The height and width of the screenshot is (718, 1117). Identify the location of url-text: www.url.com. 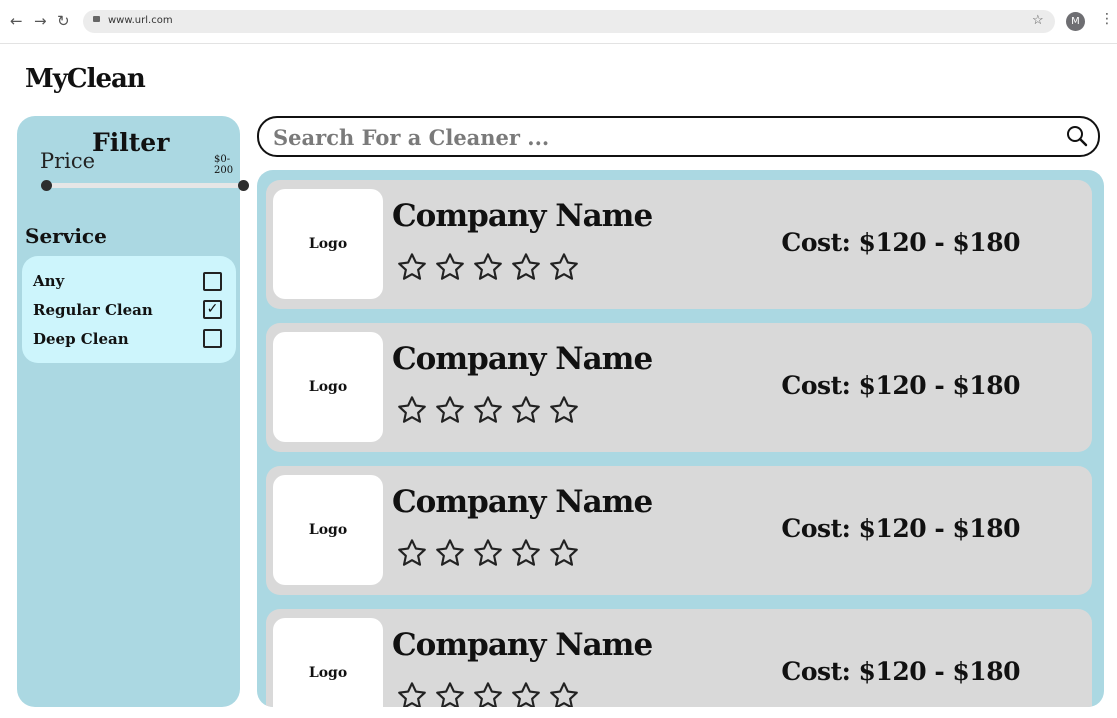
(140, 20).